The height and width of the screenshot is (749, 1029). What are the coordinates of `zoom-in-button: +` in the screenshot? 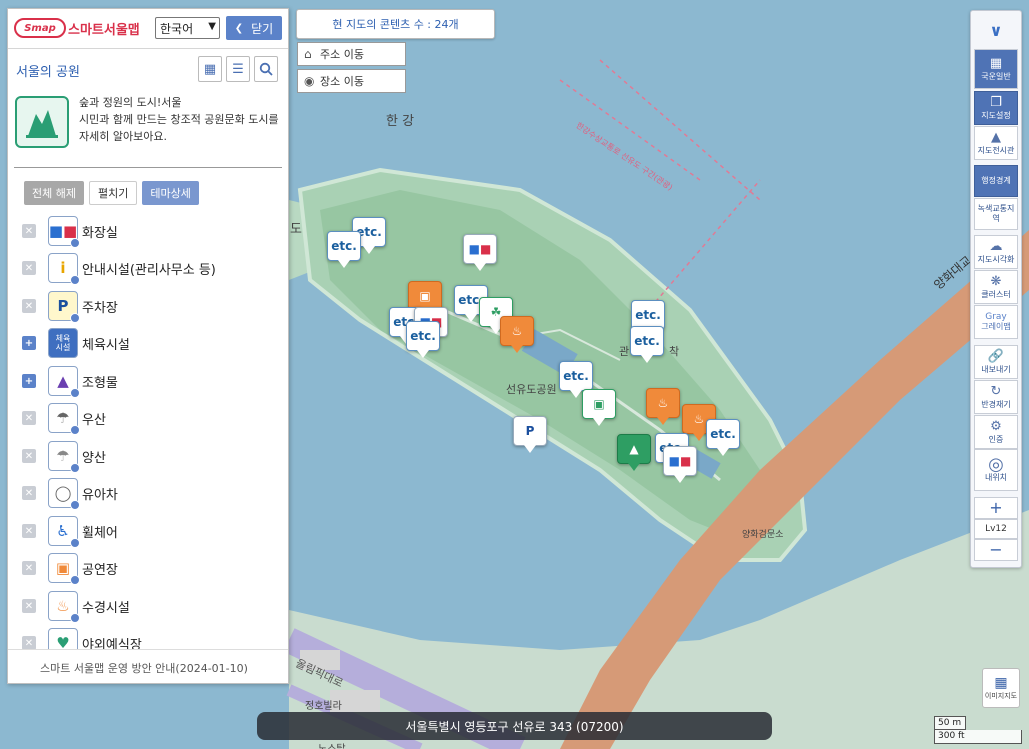 It's located at (996, 508).